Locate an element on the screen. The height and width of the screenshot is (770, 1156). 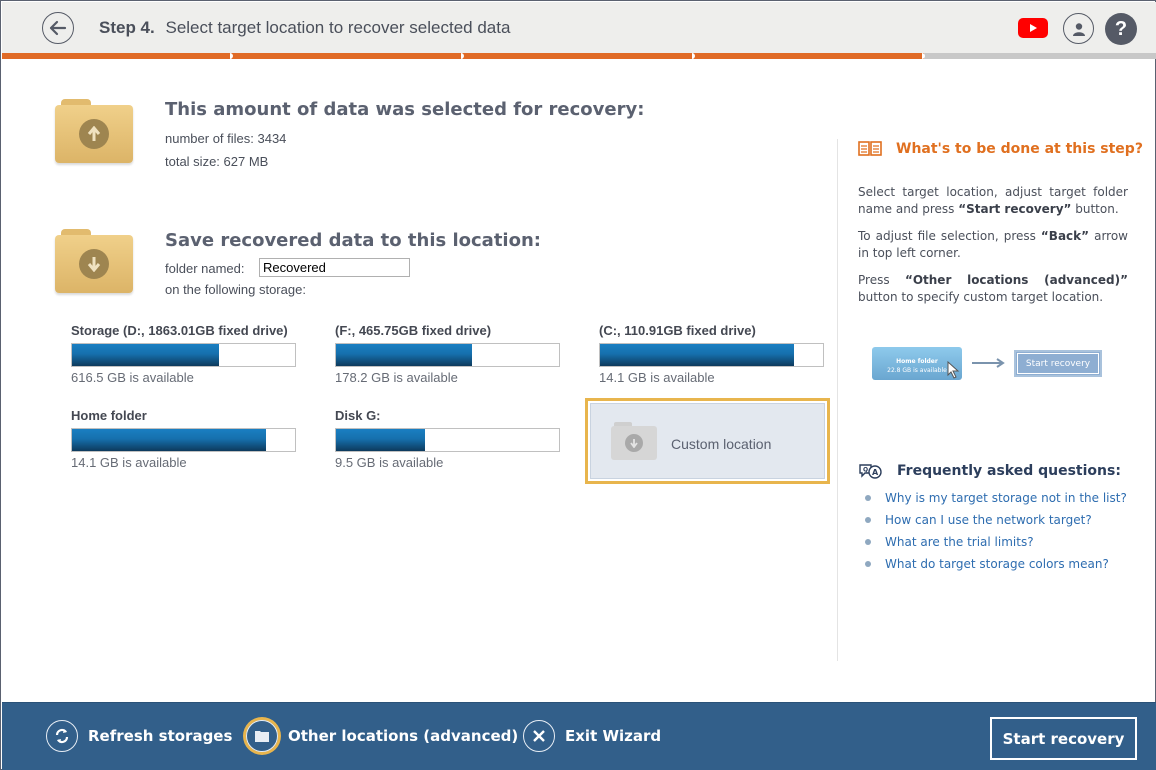
refresh-storages-button: Refresh storages is located at coordinates (139, 736).